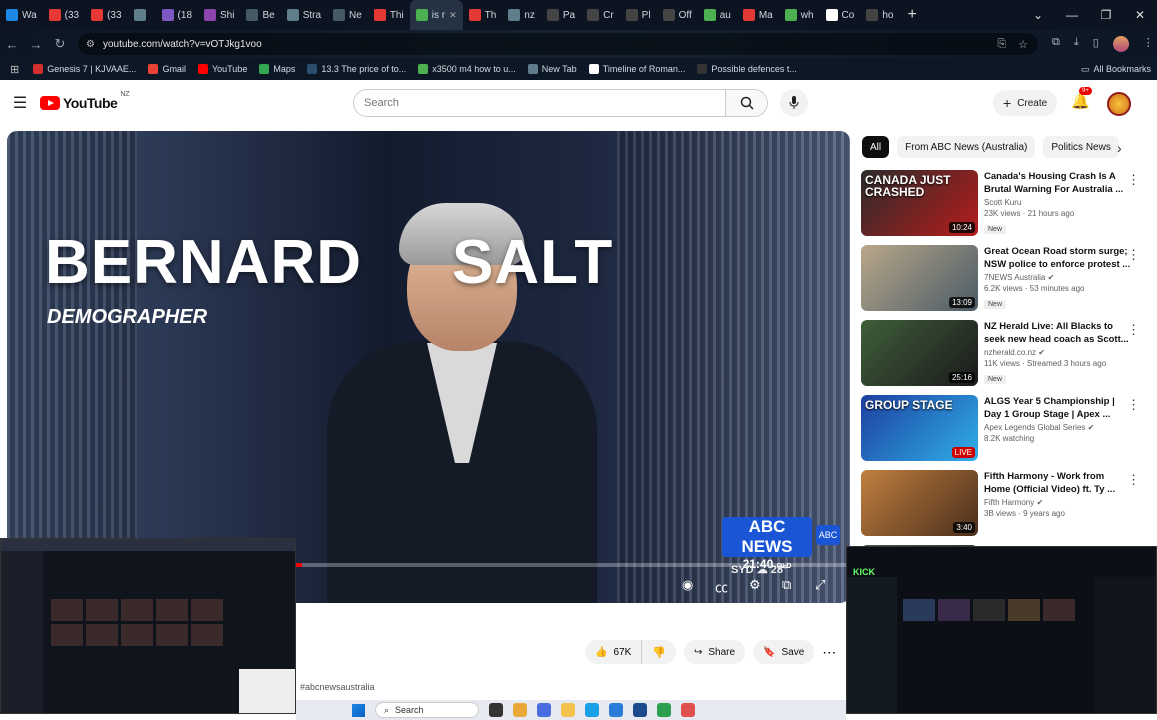 The height and width of the screenshot is (720, 1157). What do you see at coordinates (659, 652) in the screenshot?
I see `dislike-button: 👎` at bounding box center [659, 652].